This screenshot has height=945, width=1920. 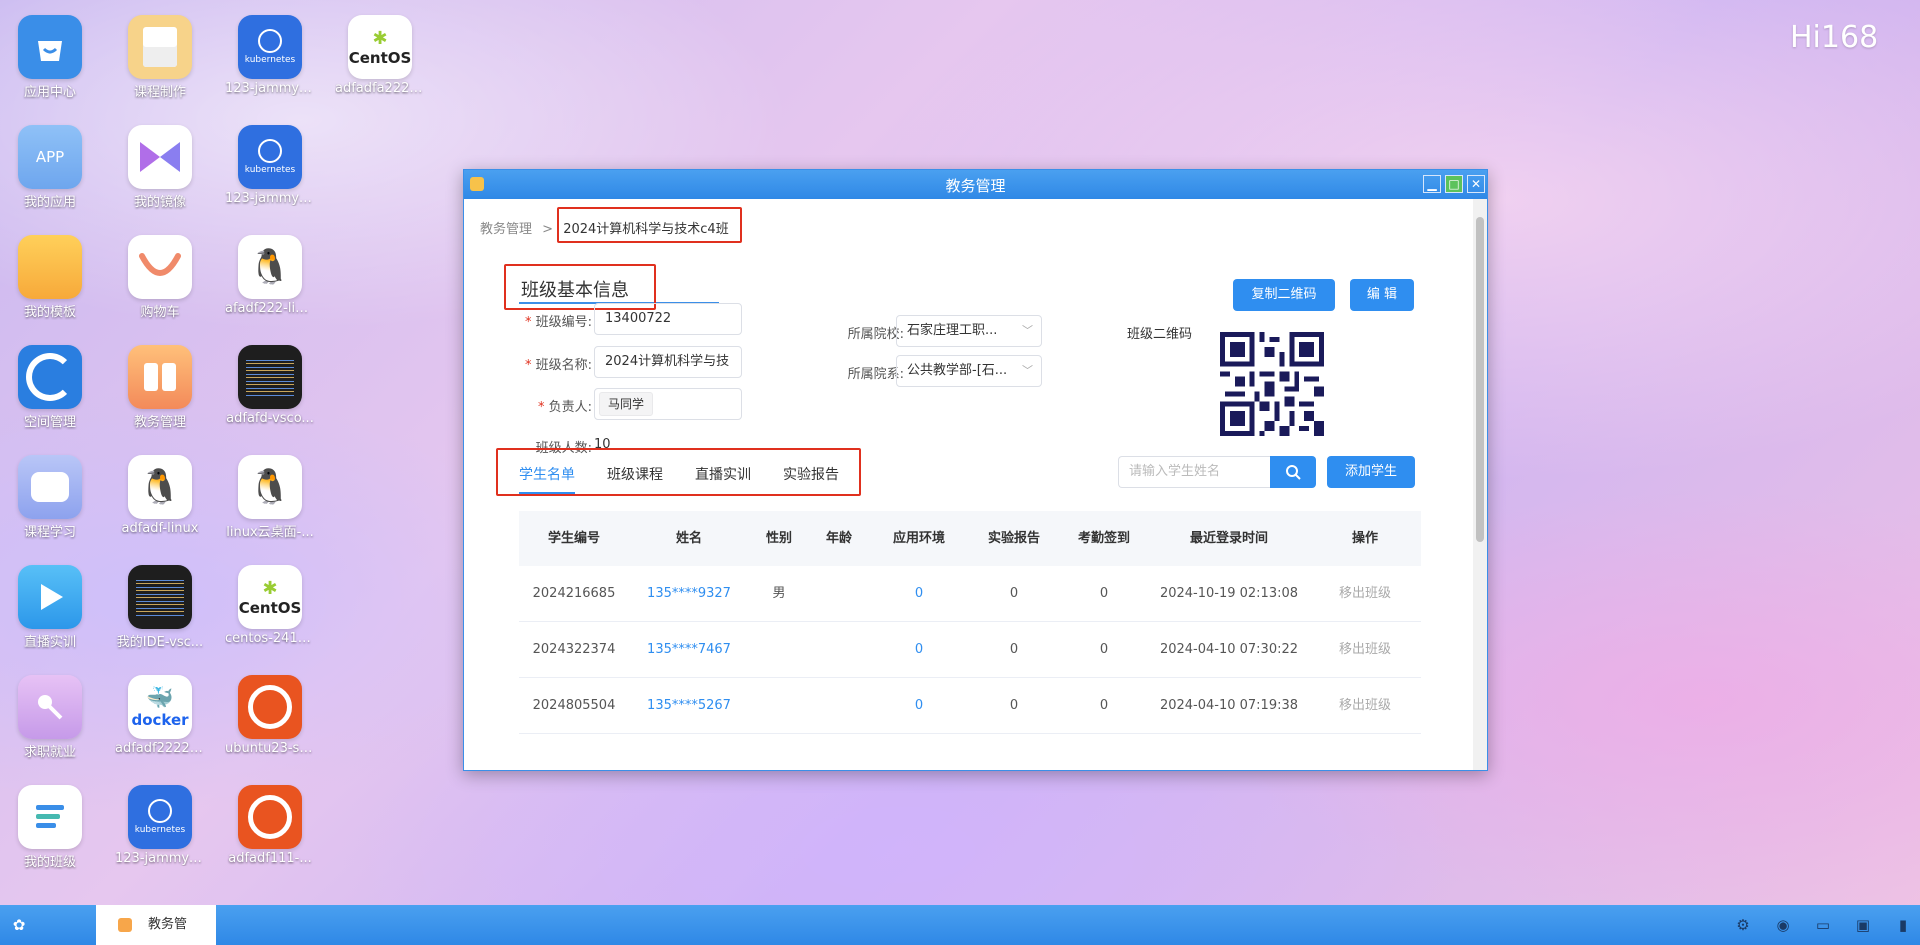 I want to click on app-folder-icon: APP, so click(x=50, y=157).